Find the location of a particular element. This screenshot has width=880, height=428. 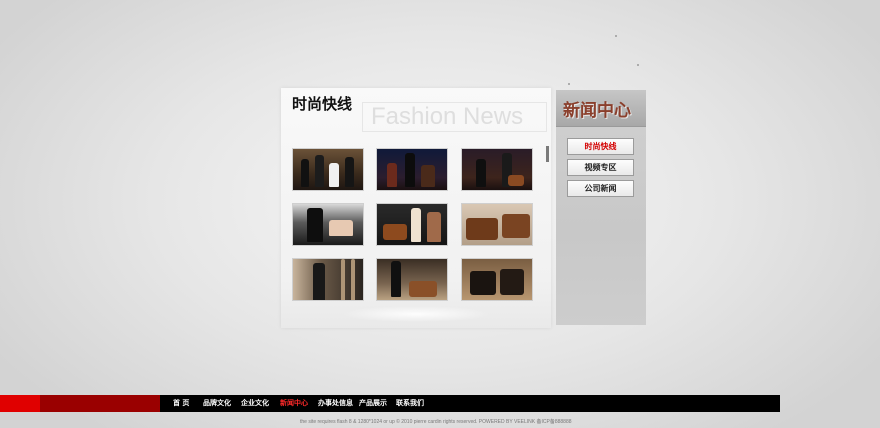

footer-accent-darkred is located at coordinates (100, 403).